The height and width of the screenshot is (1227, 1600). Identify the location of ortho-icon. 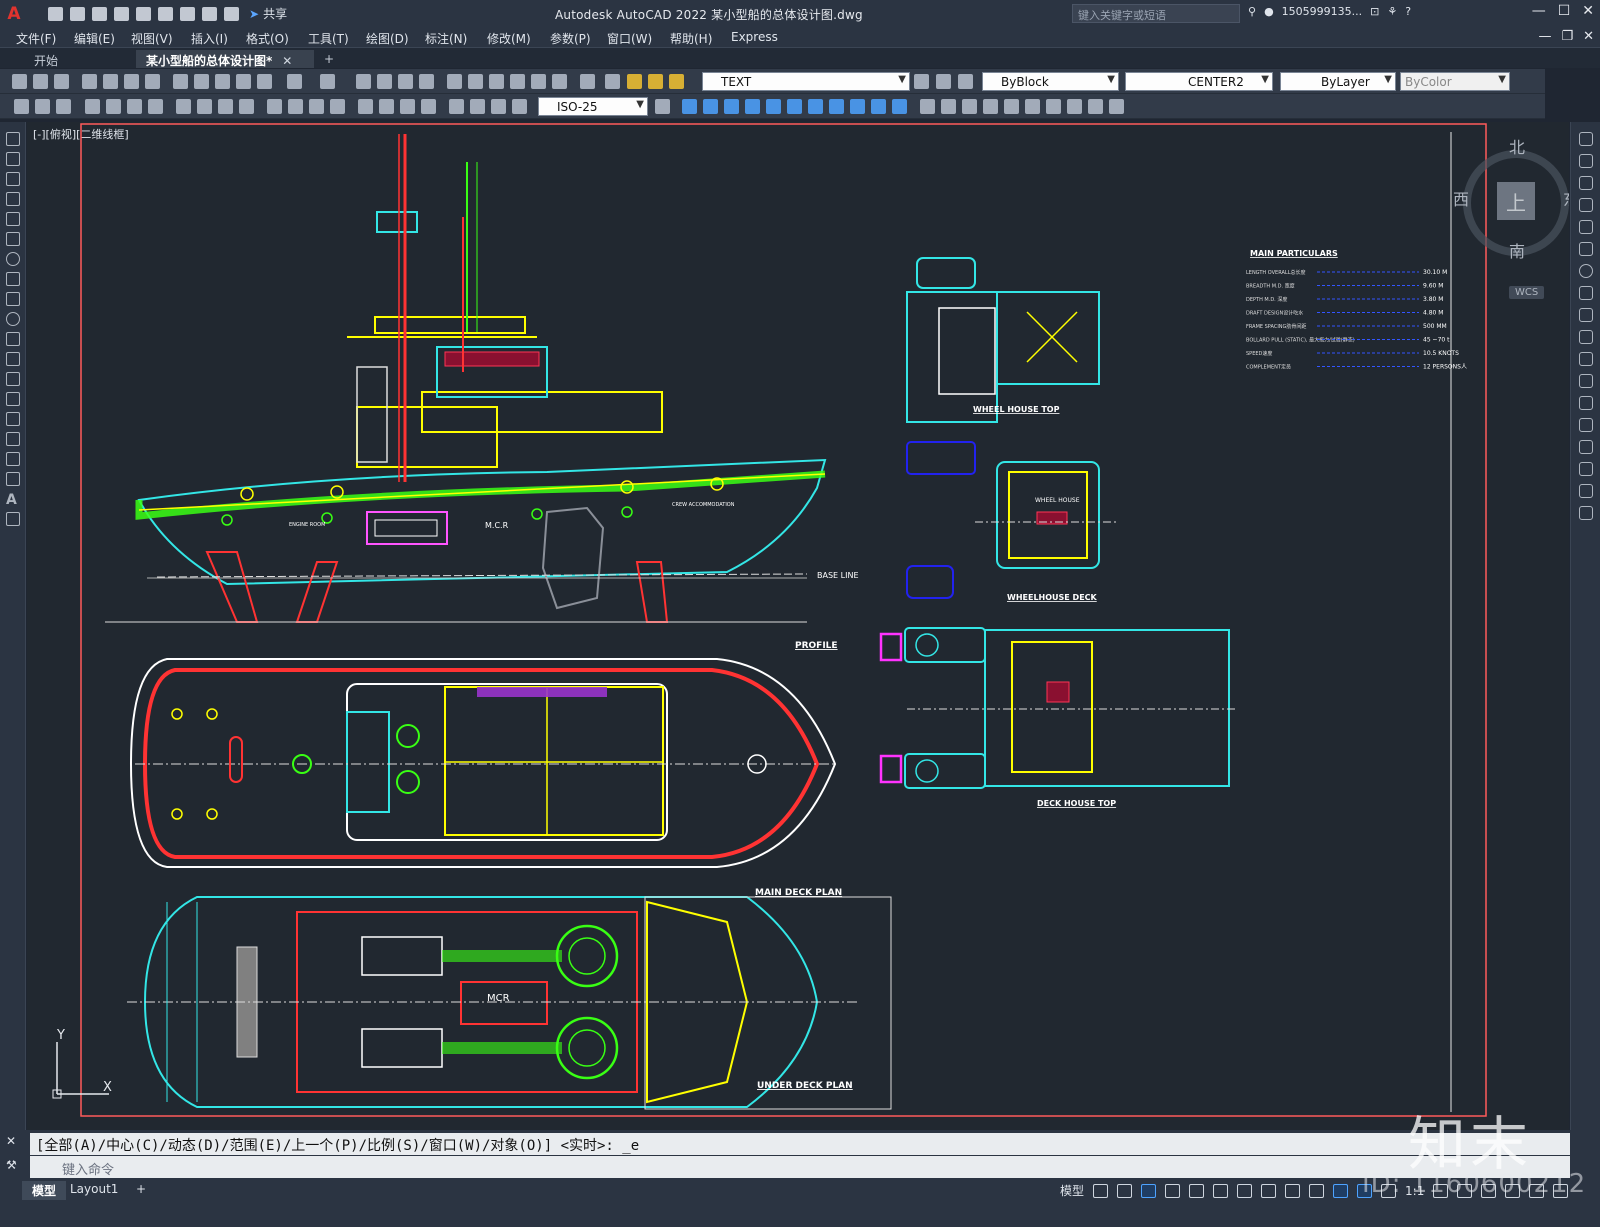
(1149, 1190).